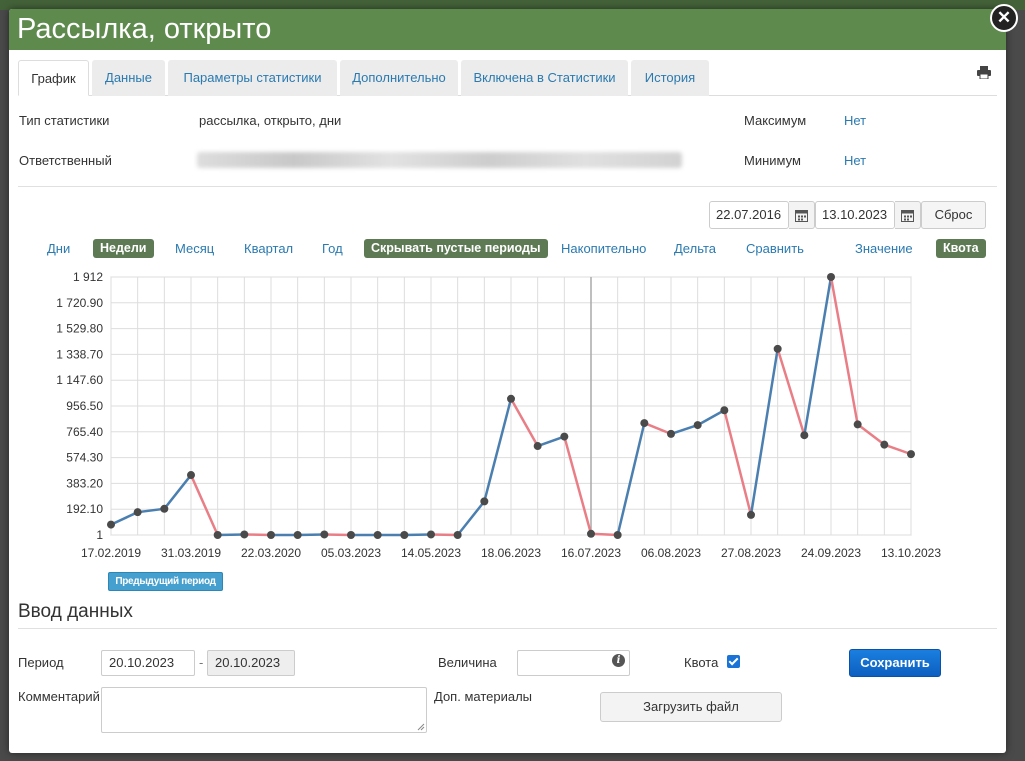 Image resolution: width=1025 pixels, height=761 pixels. What do you see at coordinates (88, 277) in the screenshot?
I see `y-tick-label: 1 912` at bounding box center [88, 277].